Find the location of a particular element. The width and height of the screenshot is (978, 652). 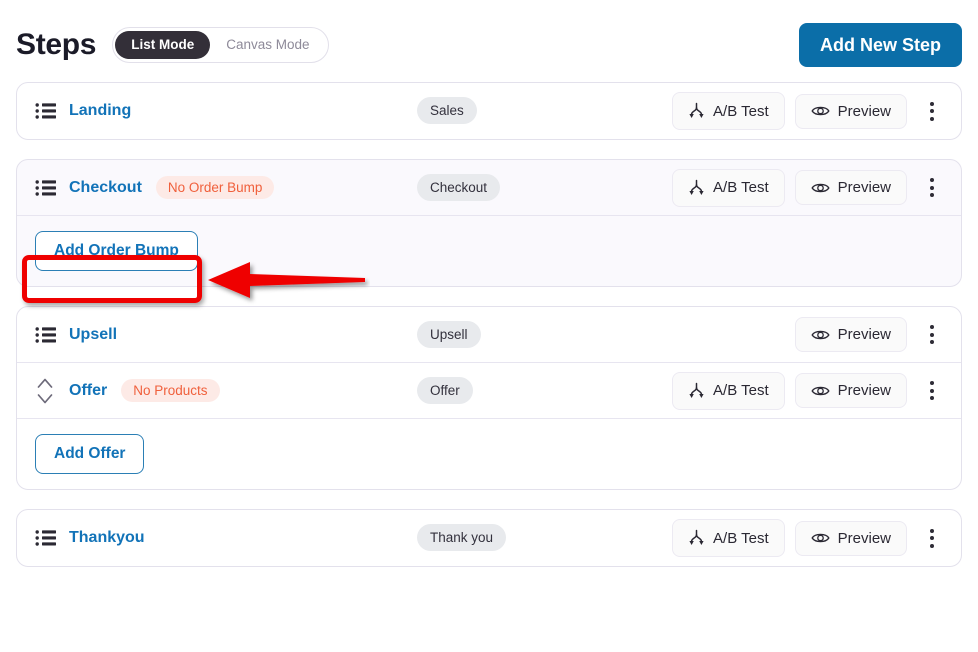

step-type-pill-wrap: Checkout is located at coordinates (459, 187).